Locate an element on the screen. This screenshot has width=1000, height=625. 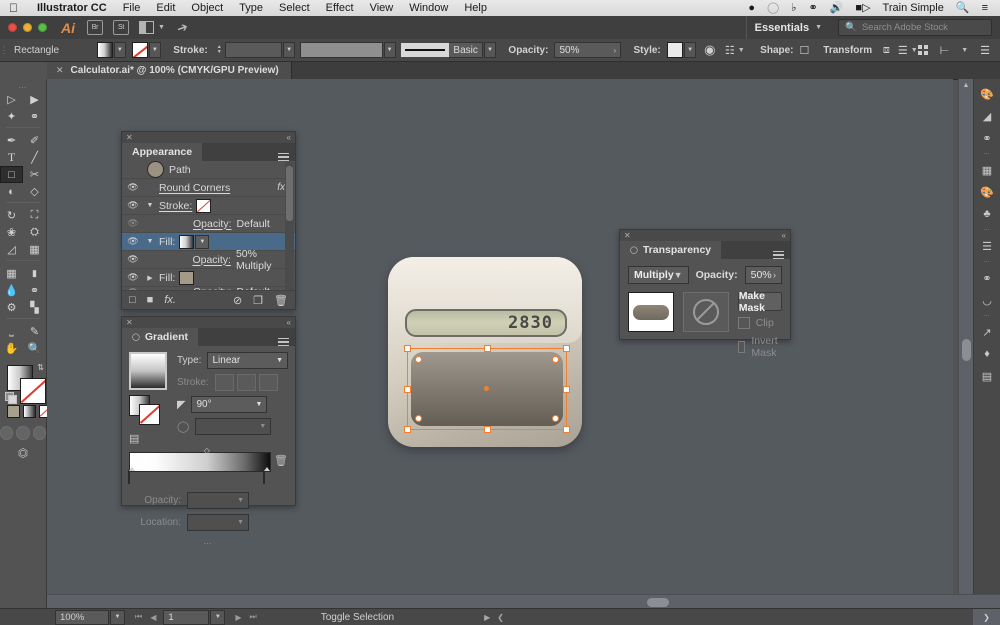
transform-label: Transform is located at coordinates (847, 50).